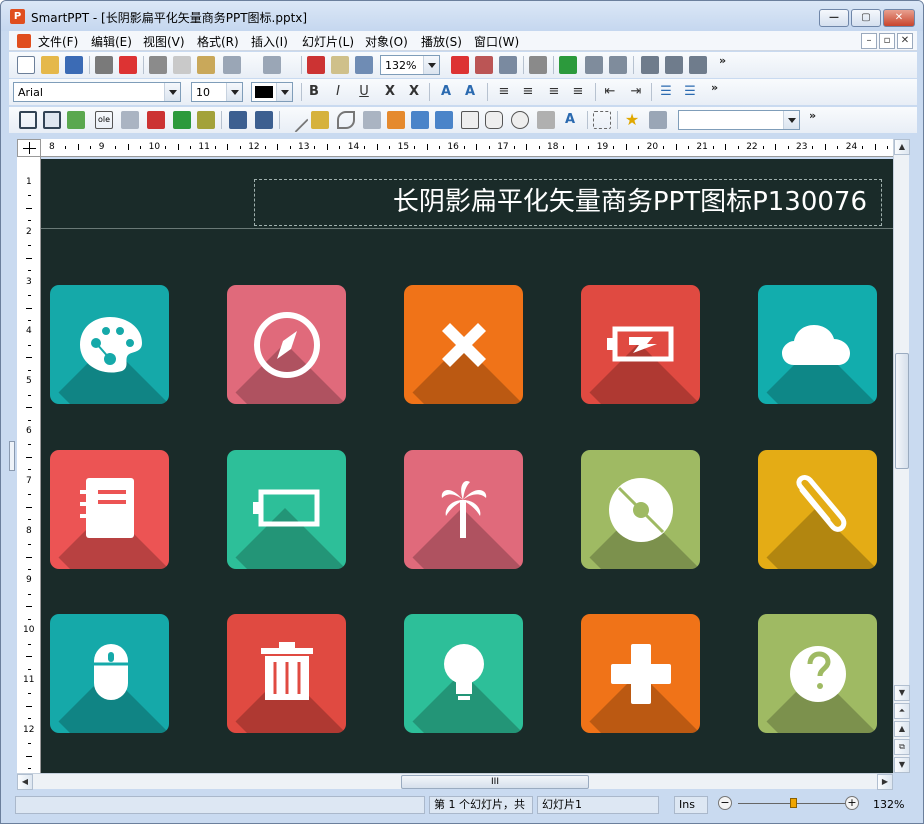 Image resolution: width=924 pixels, height=824 pixels. Describe the element at coordinates (899, 18) in the screenshot. I see `close-button: ✕` at that location.